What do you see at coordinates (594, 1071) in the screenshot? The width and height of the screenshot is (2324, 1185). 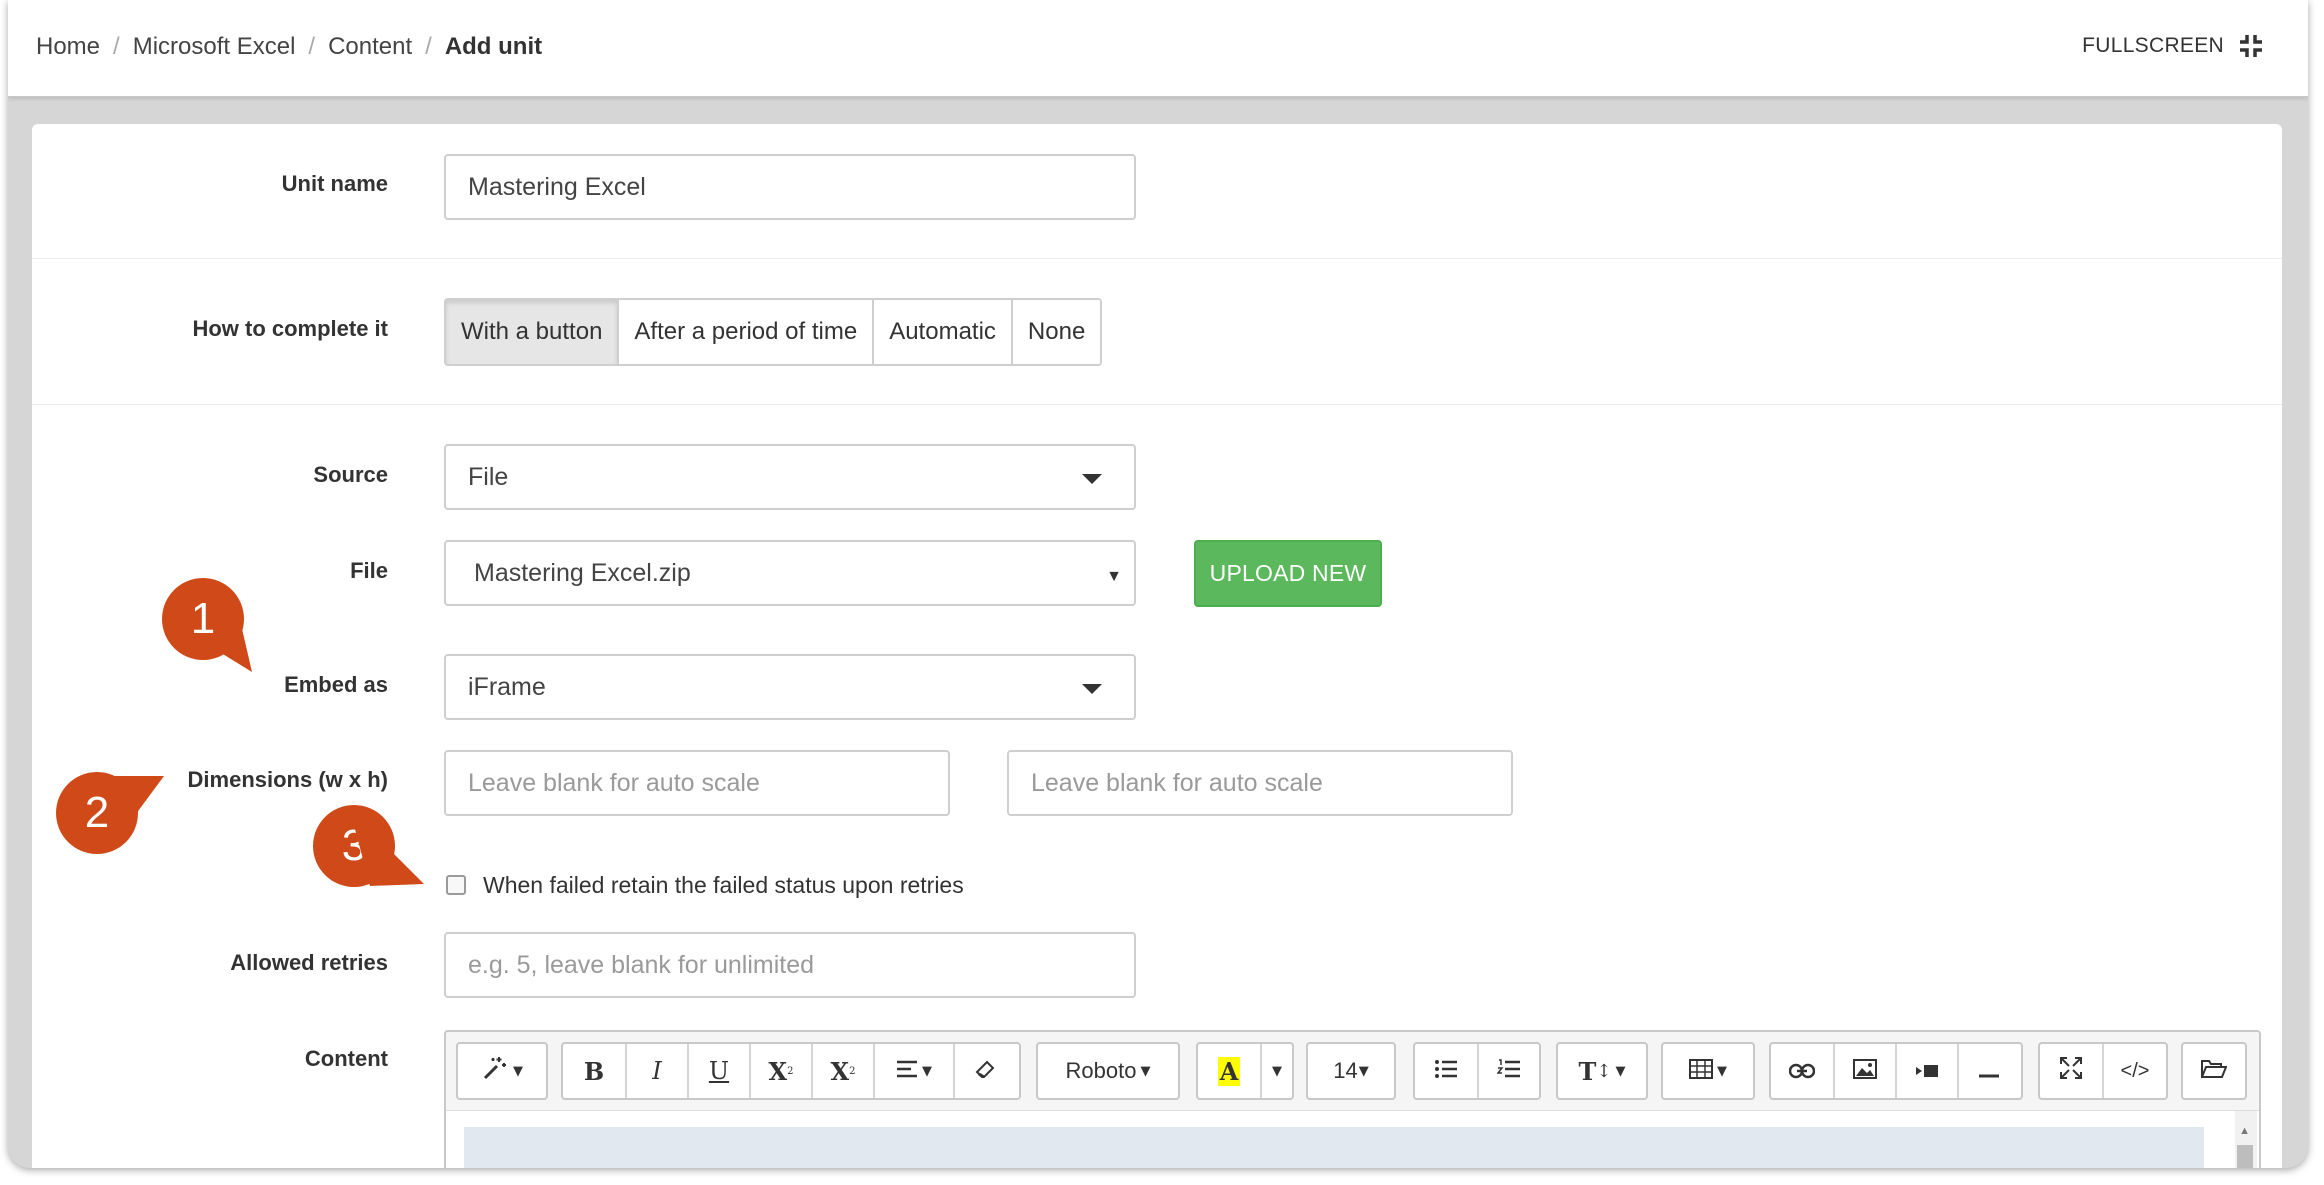 I see `bold-button: B` at bounding box center [594, 1071].